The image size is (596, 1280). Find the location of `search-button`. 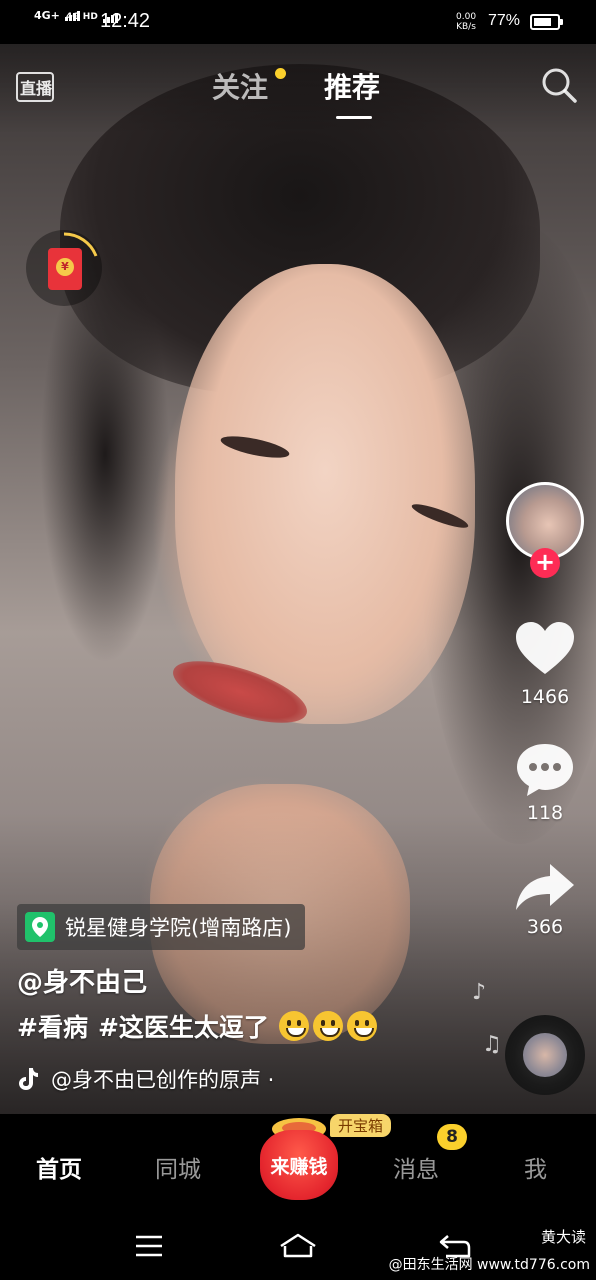

search-button is located at coordinates (559, 85).